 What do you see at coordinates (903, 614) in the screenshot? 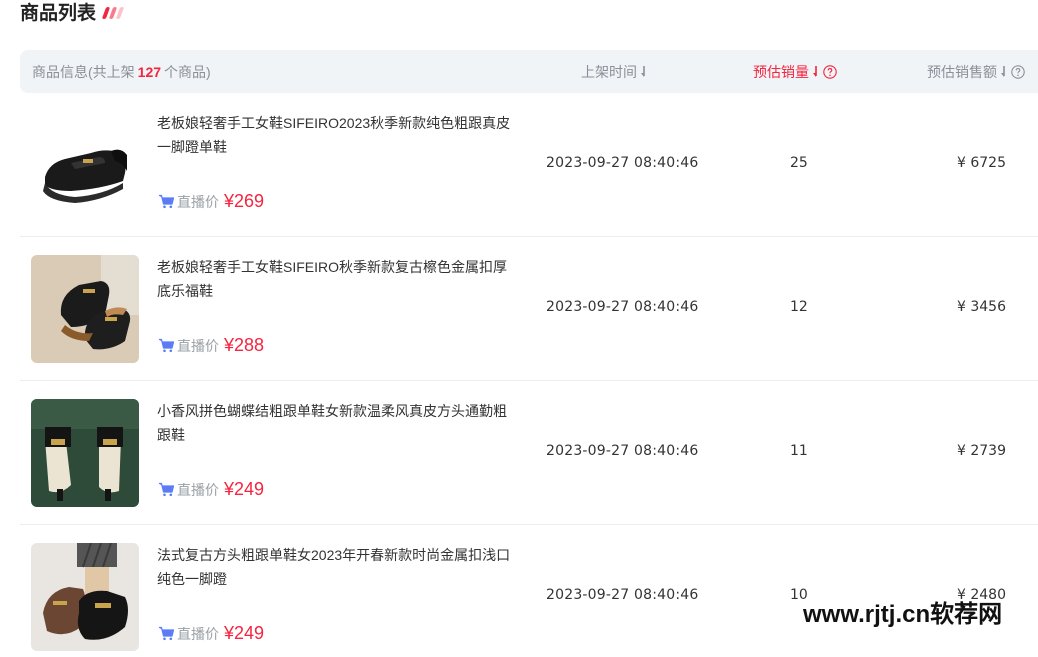
I see `site-watermark: www.rjtj.cn软荐网` at bounding box center [903, 614].